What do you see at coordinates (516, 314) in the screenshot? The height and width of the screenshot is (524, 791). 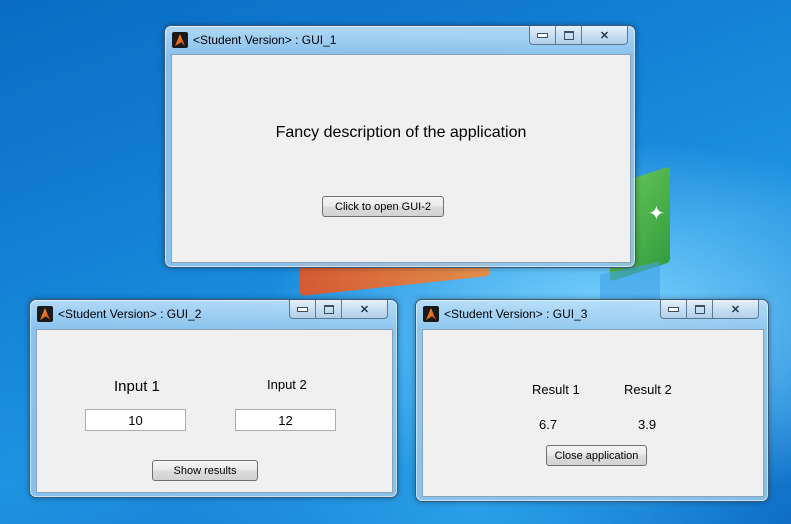 I see `gui3-title: <Student Version> : GUI_3` at bounding box center [516, 314].